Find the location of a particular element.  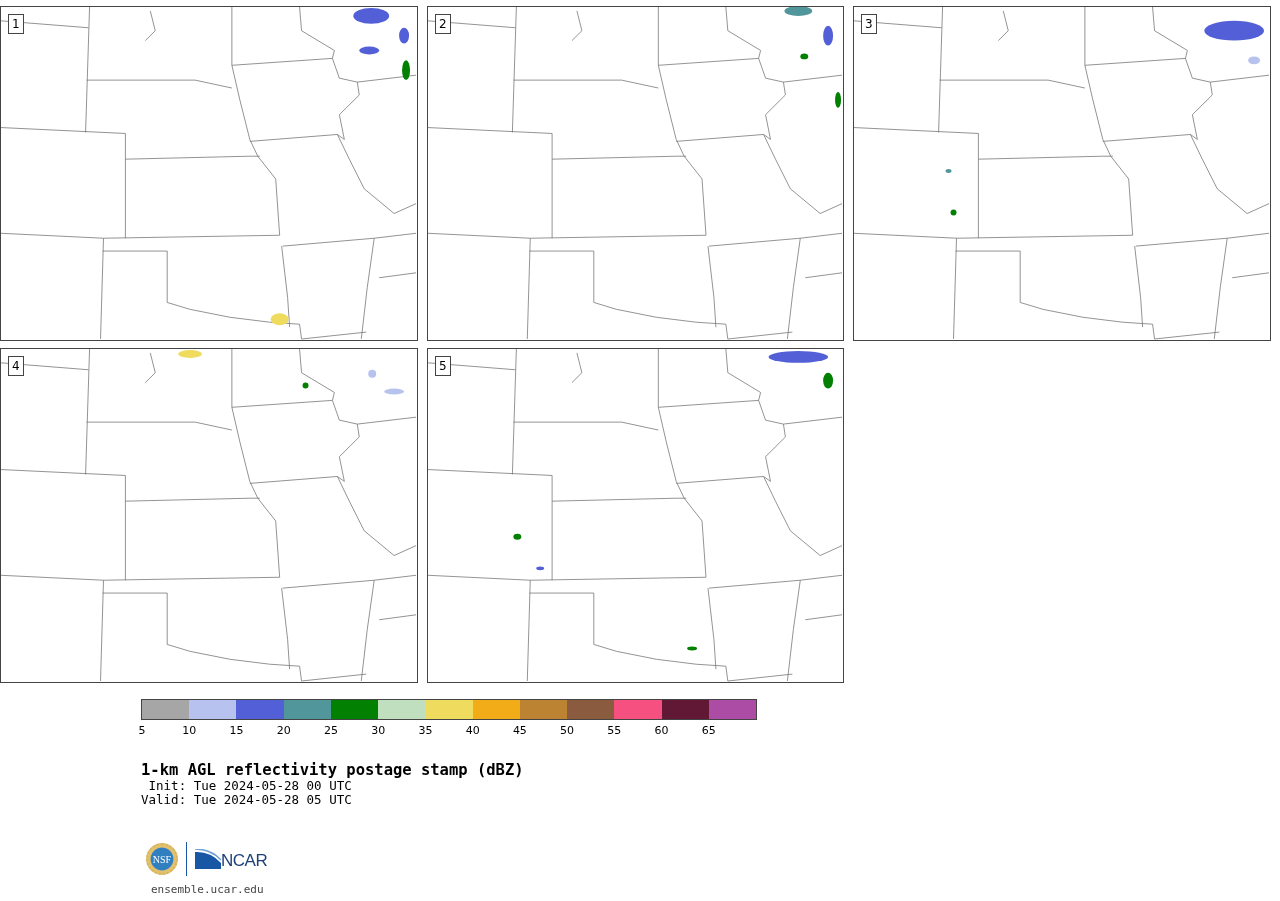

colorbar-tick-label: 35 is located at coordinates (425, 731).